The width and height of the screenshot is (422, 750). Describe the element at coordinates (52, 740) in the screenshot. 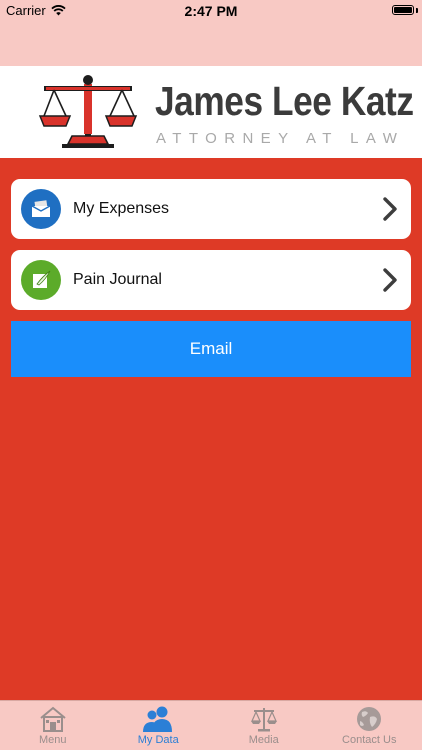

I see `tab-menu-label: Menu` at that location.